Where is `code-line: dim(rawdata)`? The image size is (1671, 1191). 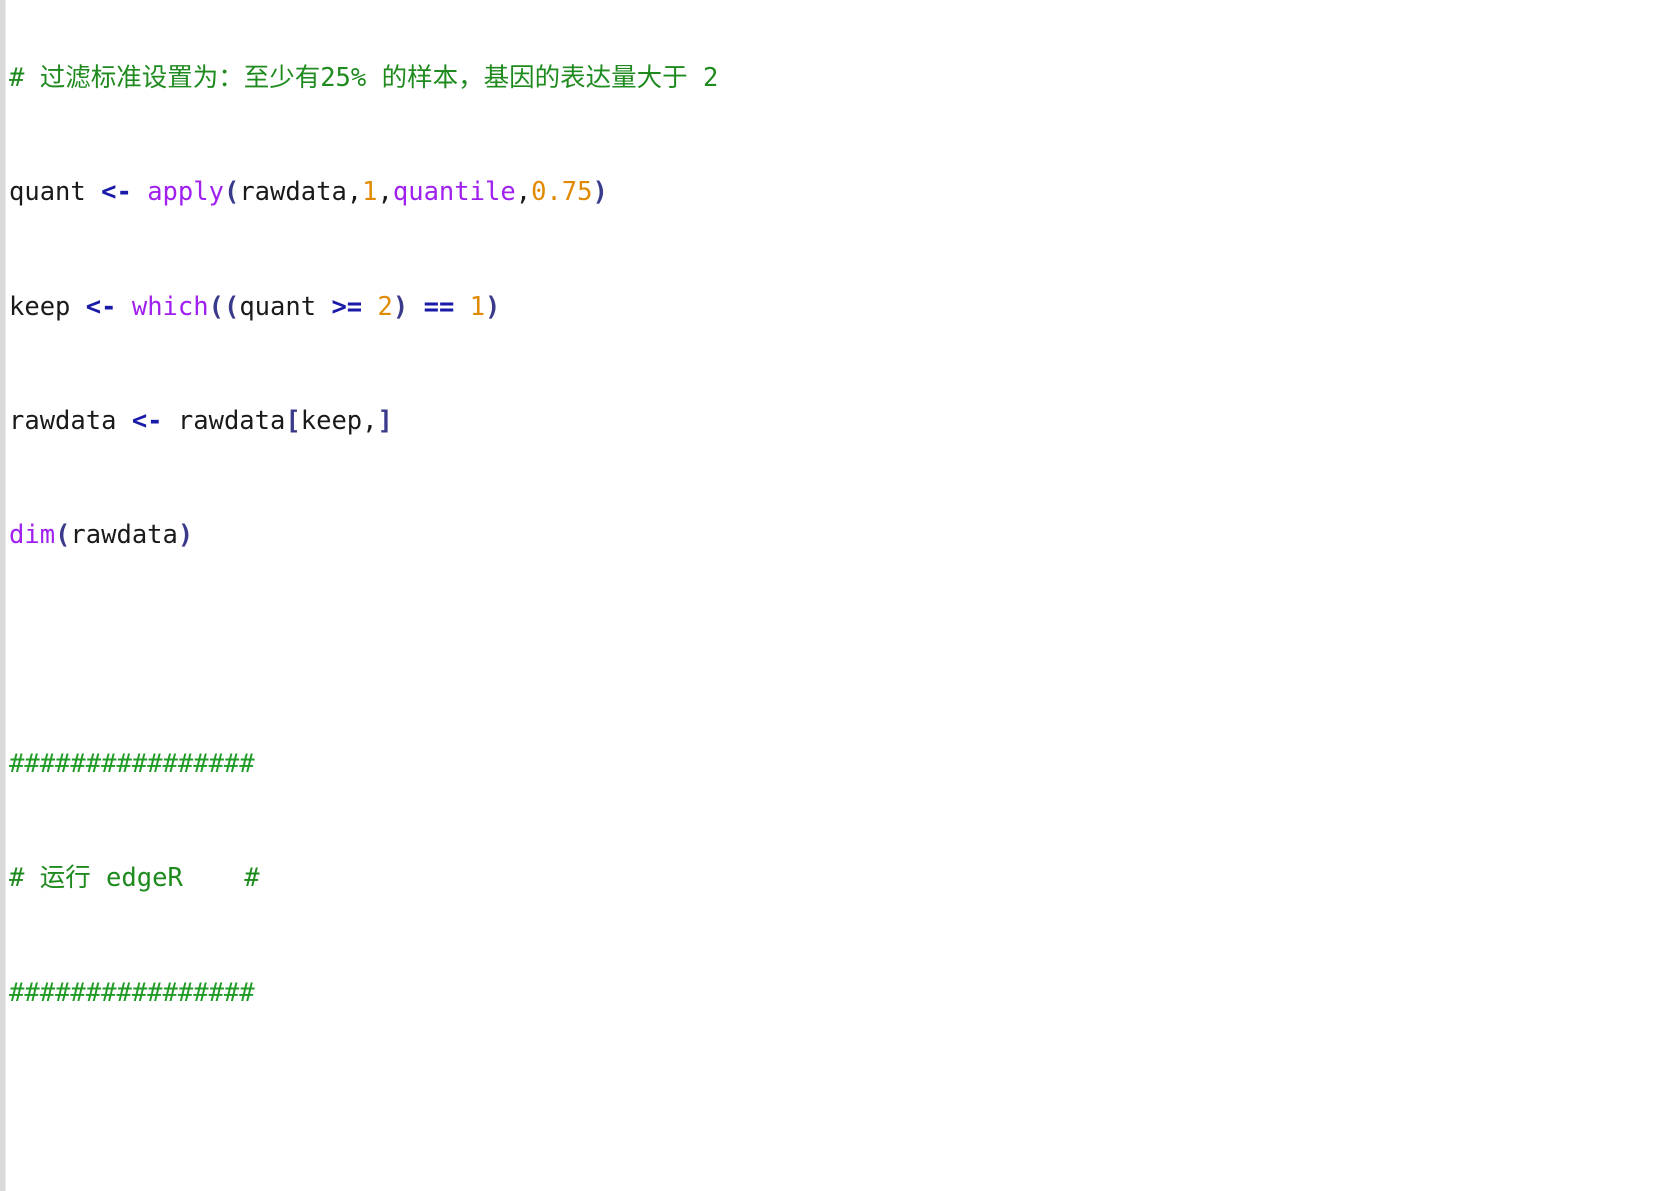
code-line: dim(rawdata) is located at coordinates (835, 535).